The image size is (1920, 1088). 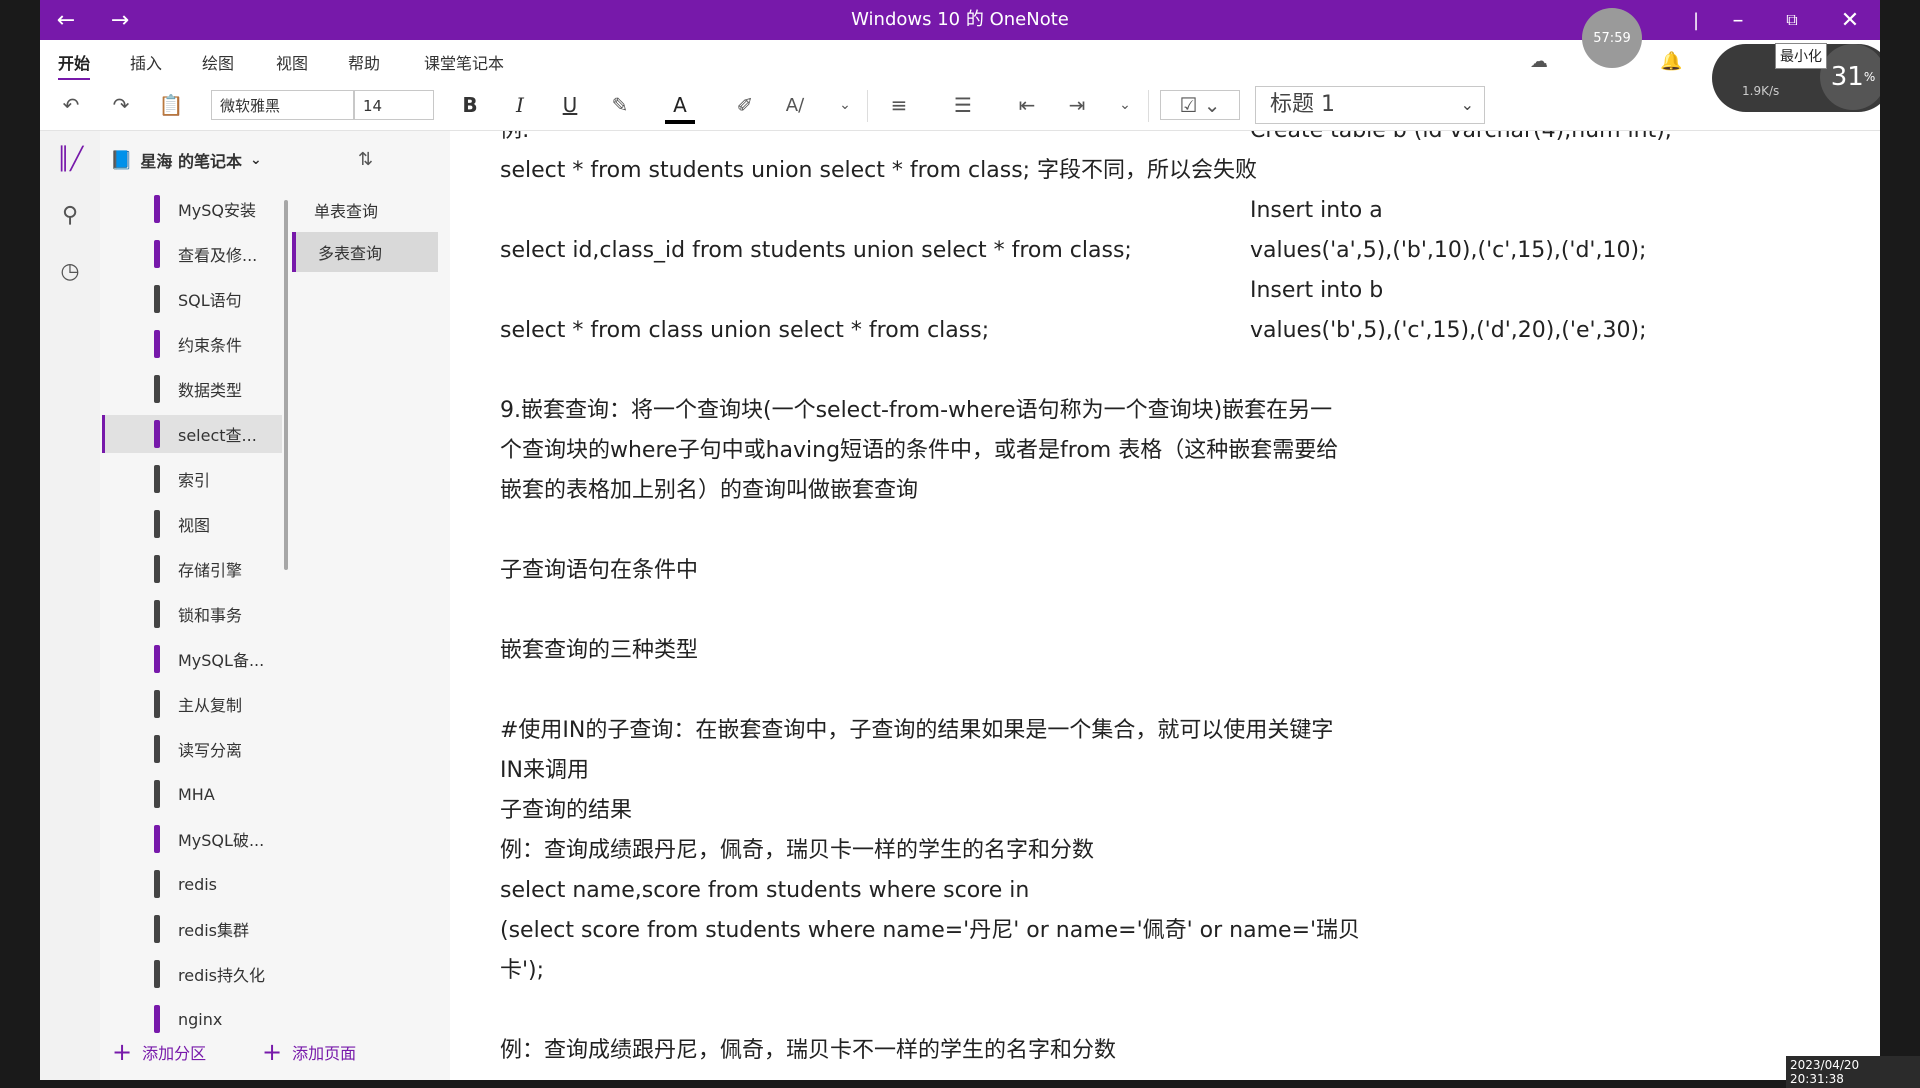 What do you see at coordinates (709, 491) in the screenshot?
I see `note-line: 嵌套的表格加上别名）的查询叫做嵌套查询` at bounding box center [709, 491].